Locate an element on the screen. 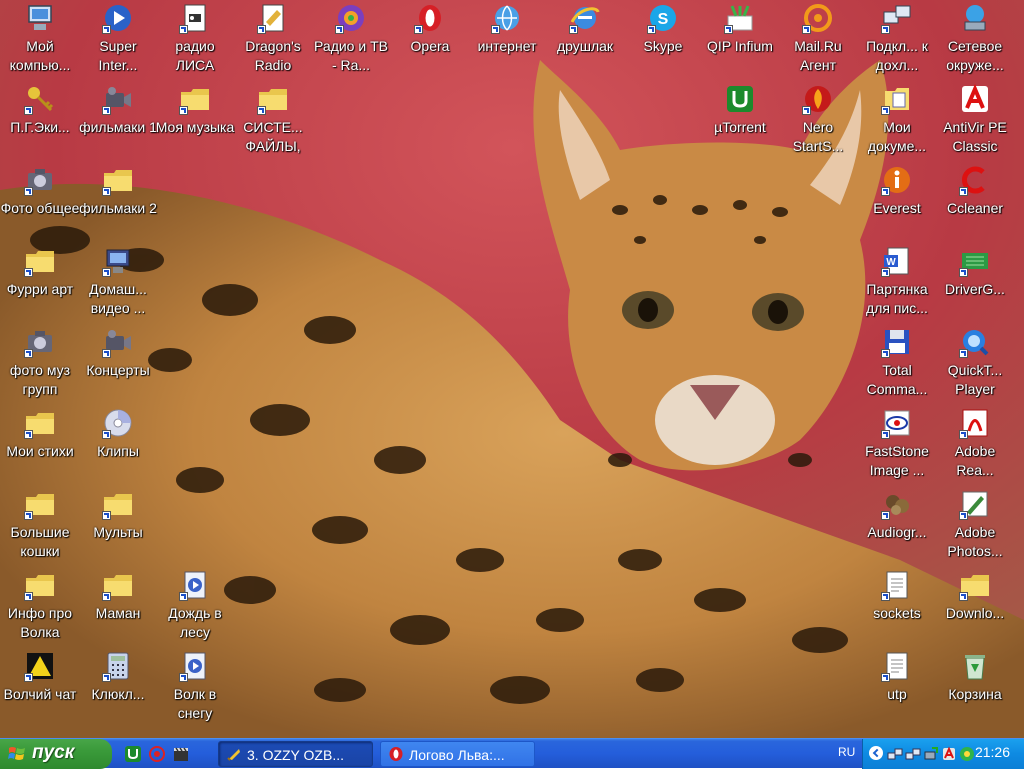 The image size is (1024, 769). desktop-icon: Фото общее is located at coordinates (40, 202).